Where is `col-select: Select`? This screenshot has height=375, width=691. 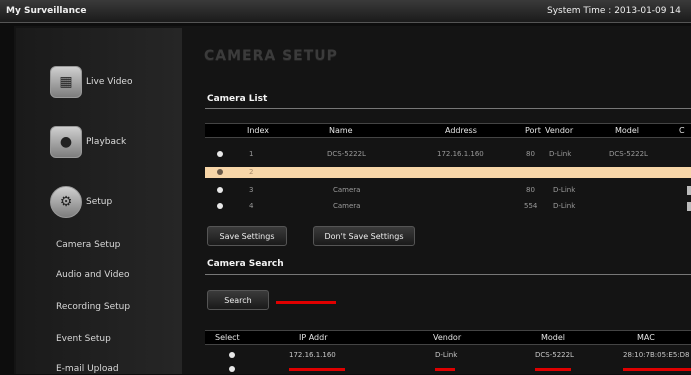
col-select: Select is located at coordinates (227, 337).